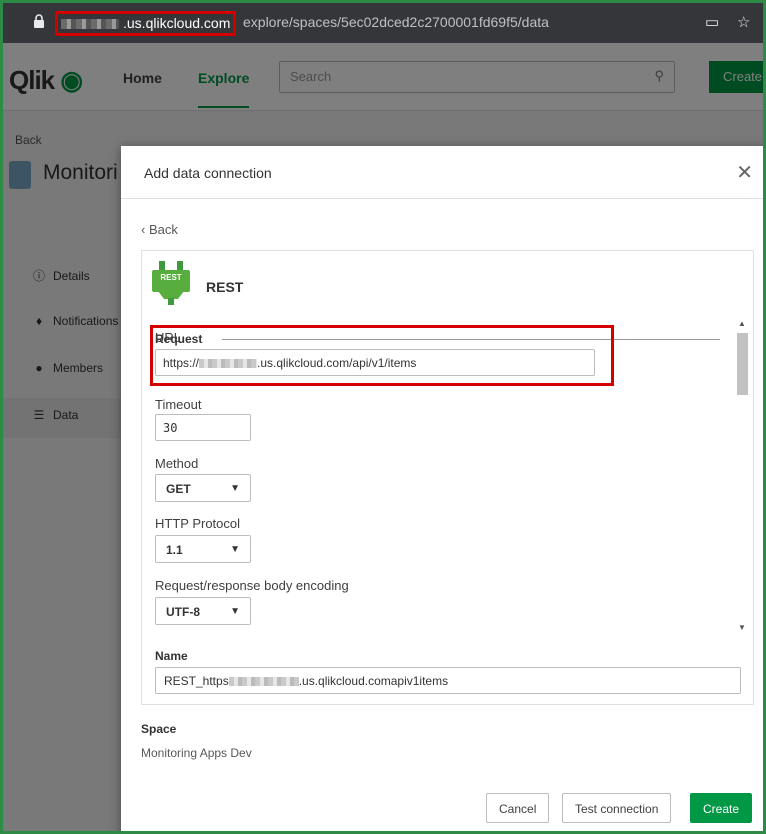 This screenshot has height=834, width=766. What do you see at coordinates (373, 681) in the screenshot?
I see `name-value-suffix: .us.qlikcloud.comapiv1items` at bounding box center [373, 681].